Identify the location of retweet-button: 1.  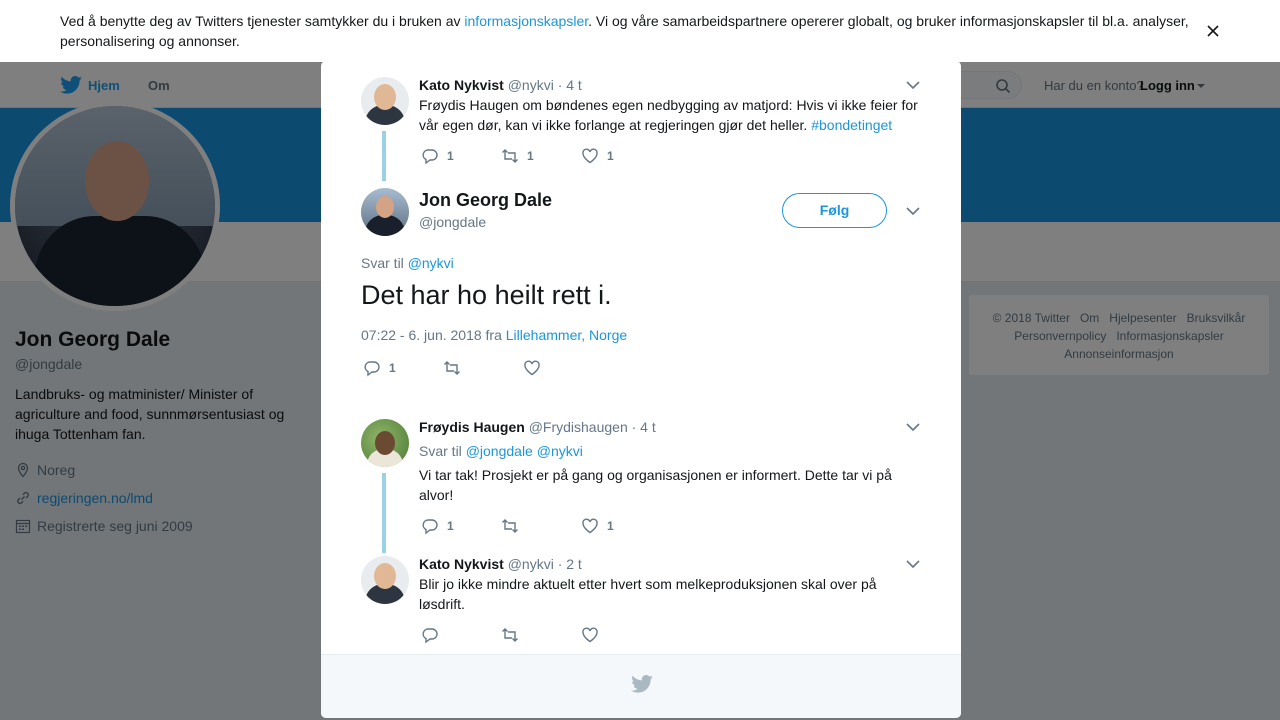
(541, 156).